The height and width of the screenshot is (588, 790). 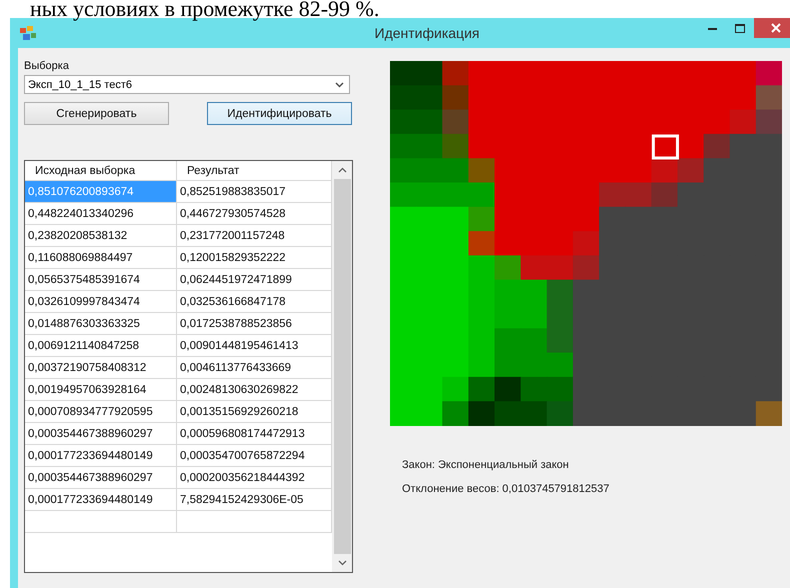 What do you see at coordinates (254, 235) in the screenshot?
I see `table-cell: 0,231772001157248` at bounding box center [254, 235].